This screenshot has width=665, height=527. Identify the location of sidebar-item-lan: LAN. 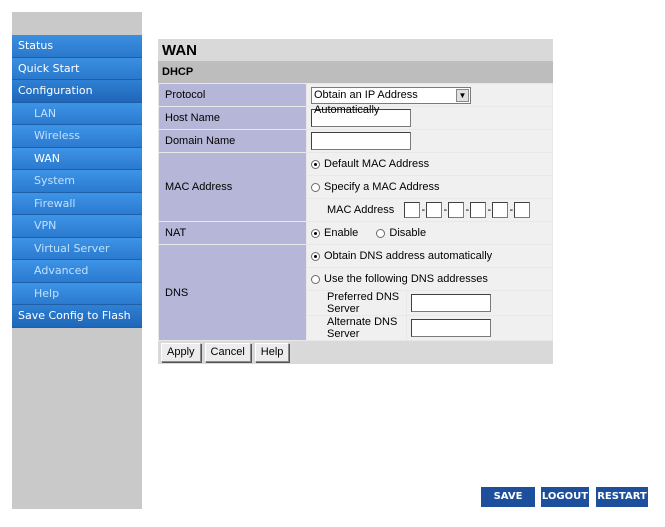
(77, 113).